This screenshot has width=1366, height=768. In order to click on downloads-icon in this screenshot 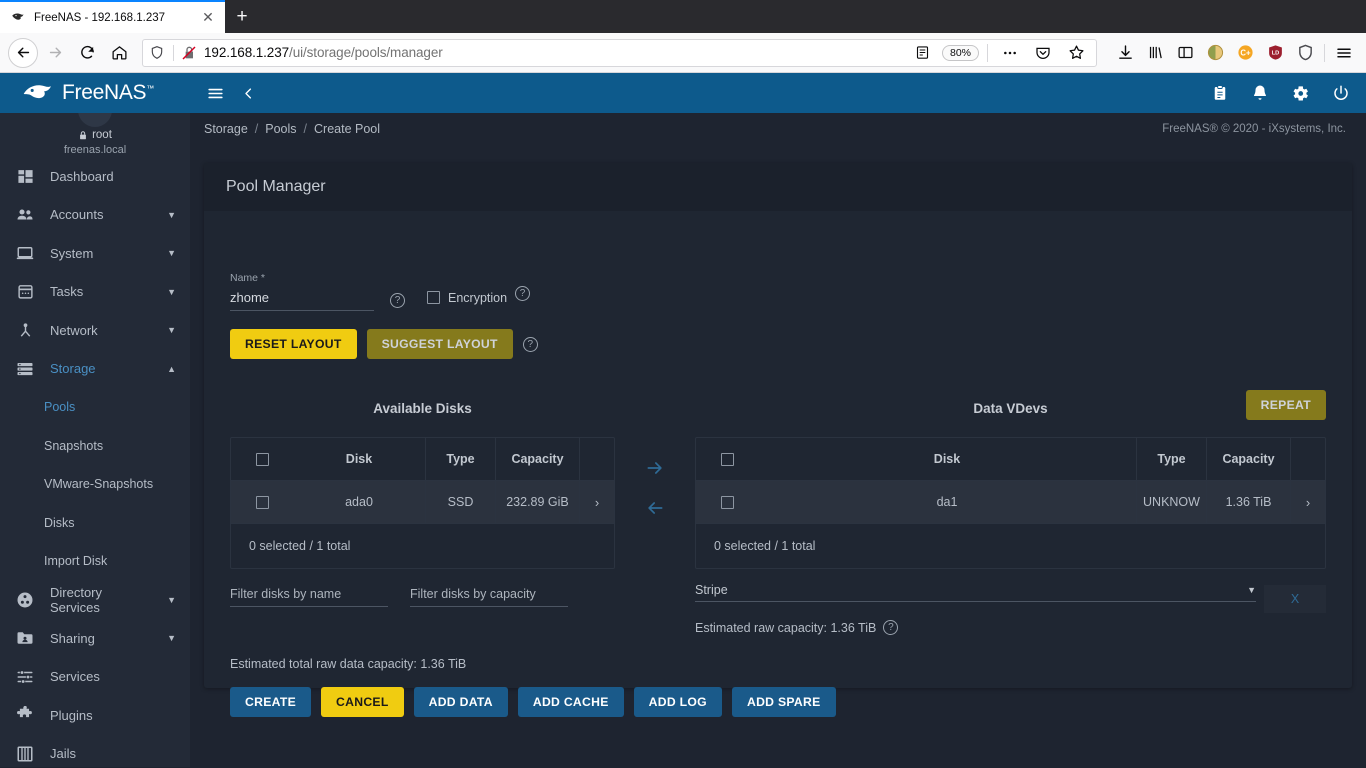, I will do `click(1125, 53)`.